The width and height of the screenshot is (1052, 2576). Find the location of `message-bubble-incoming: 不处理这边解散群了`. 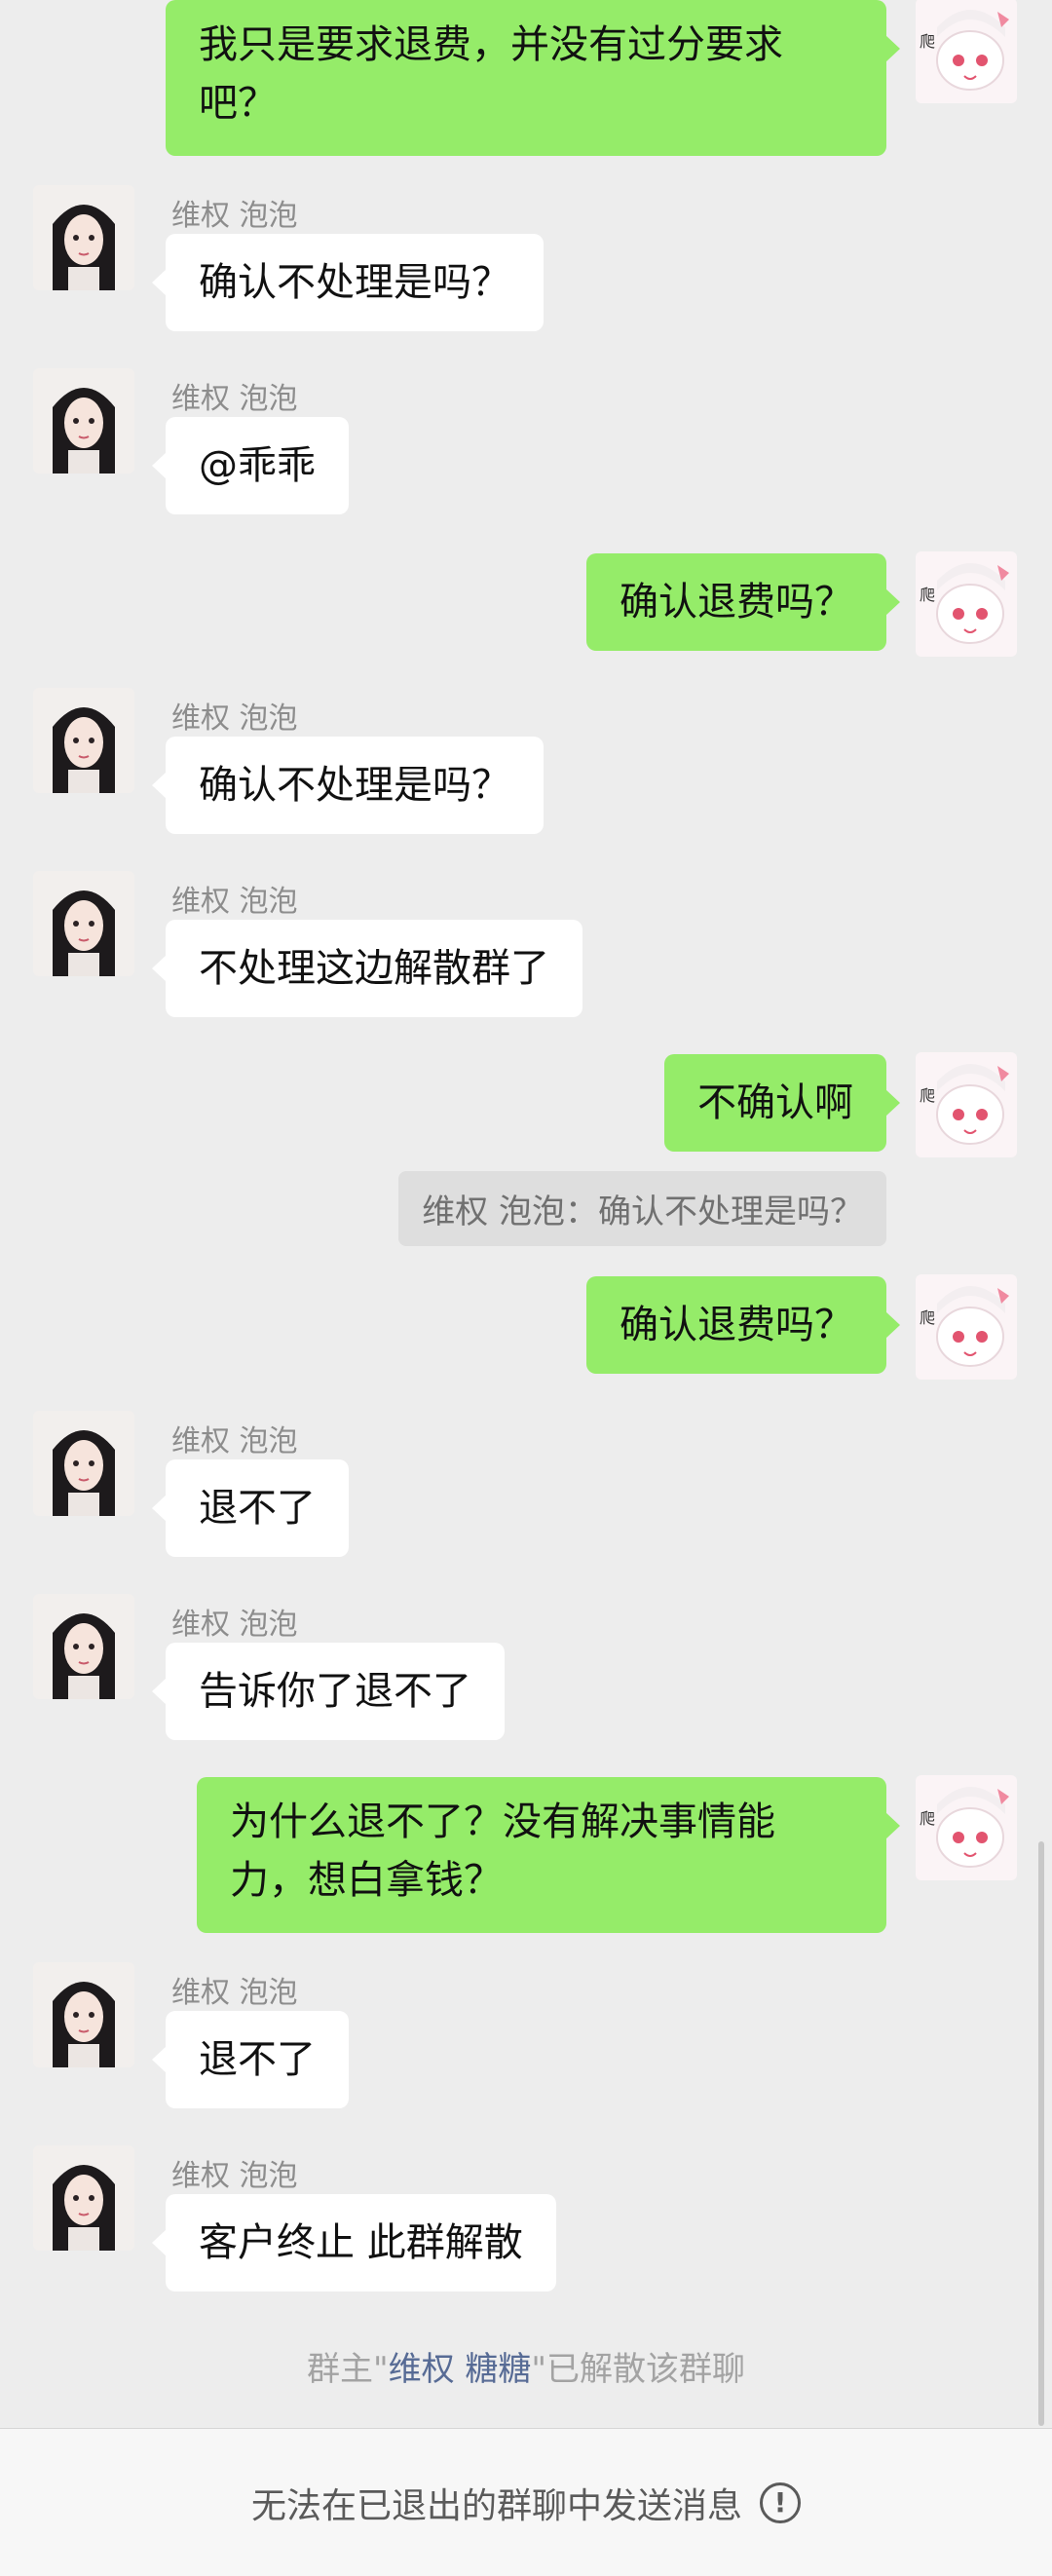

message-bubble-incoming: 不处理这边解散群了 is located at coordinates (367, 968).